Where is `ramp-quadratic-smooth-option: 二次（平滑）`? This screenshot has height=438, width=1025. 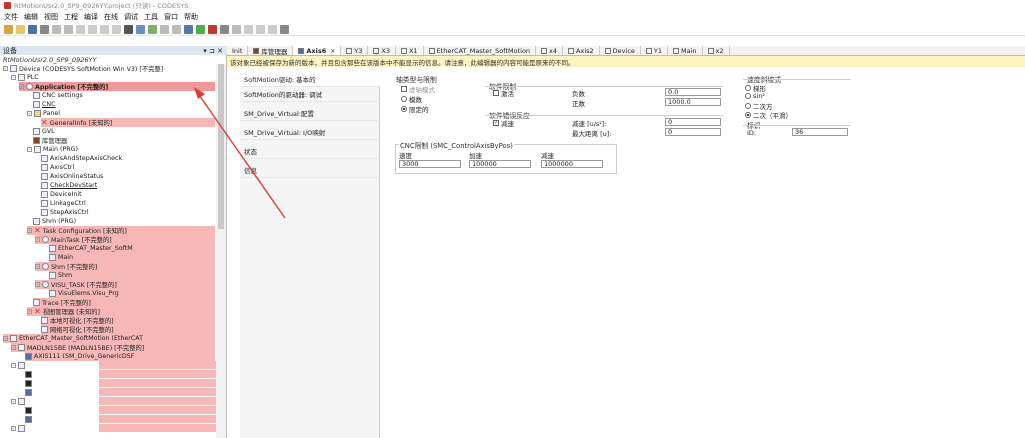 ramp-quadratic-smooth-option: 二次（平滑） is located at coordinates (768, 115).